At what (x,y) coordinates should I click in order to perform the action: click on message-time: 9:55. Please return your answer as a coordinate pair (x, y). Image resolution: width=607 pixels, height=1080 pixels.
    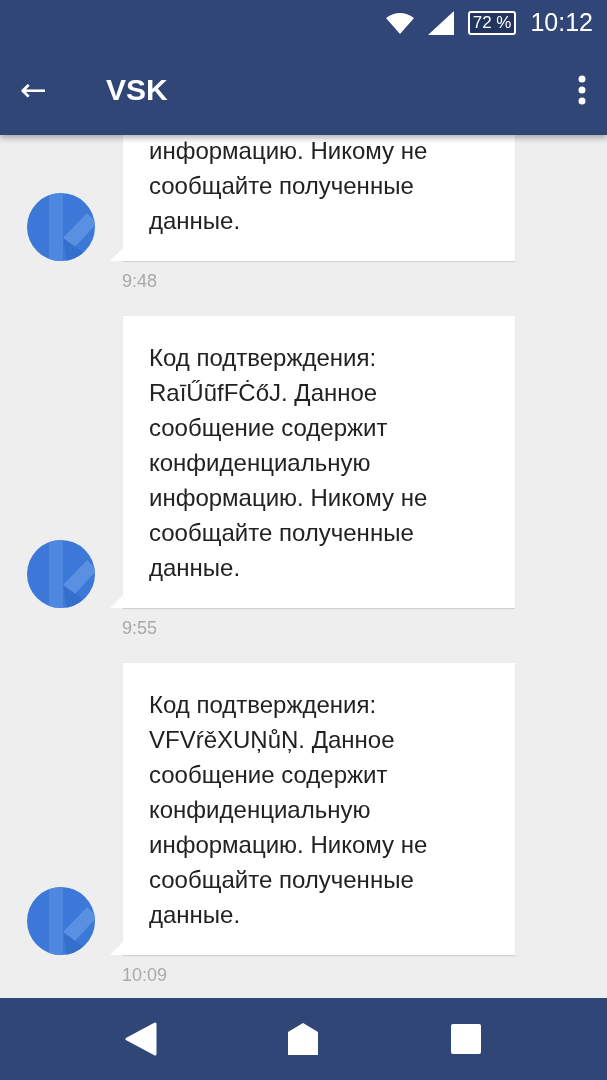
    Looking at the image, I should click on (140, 628).